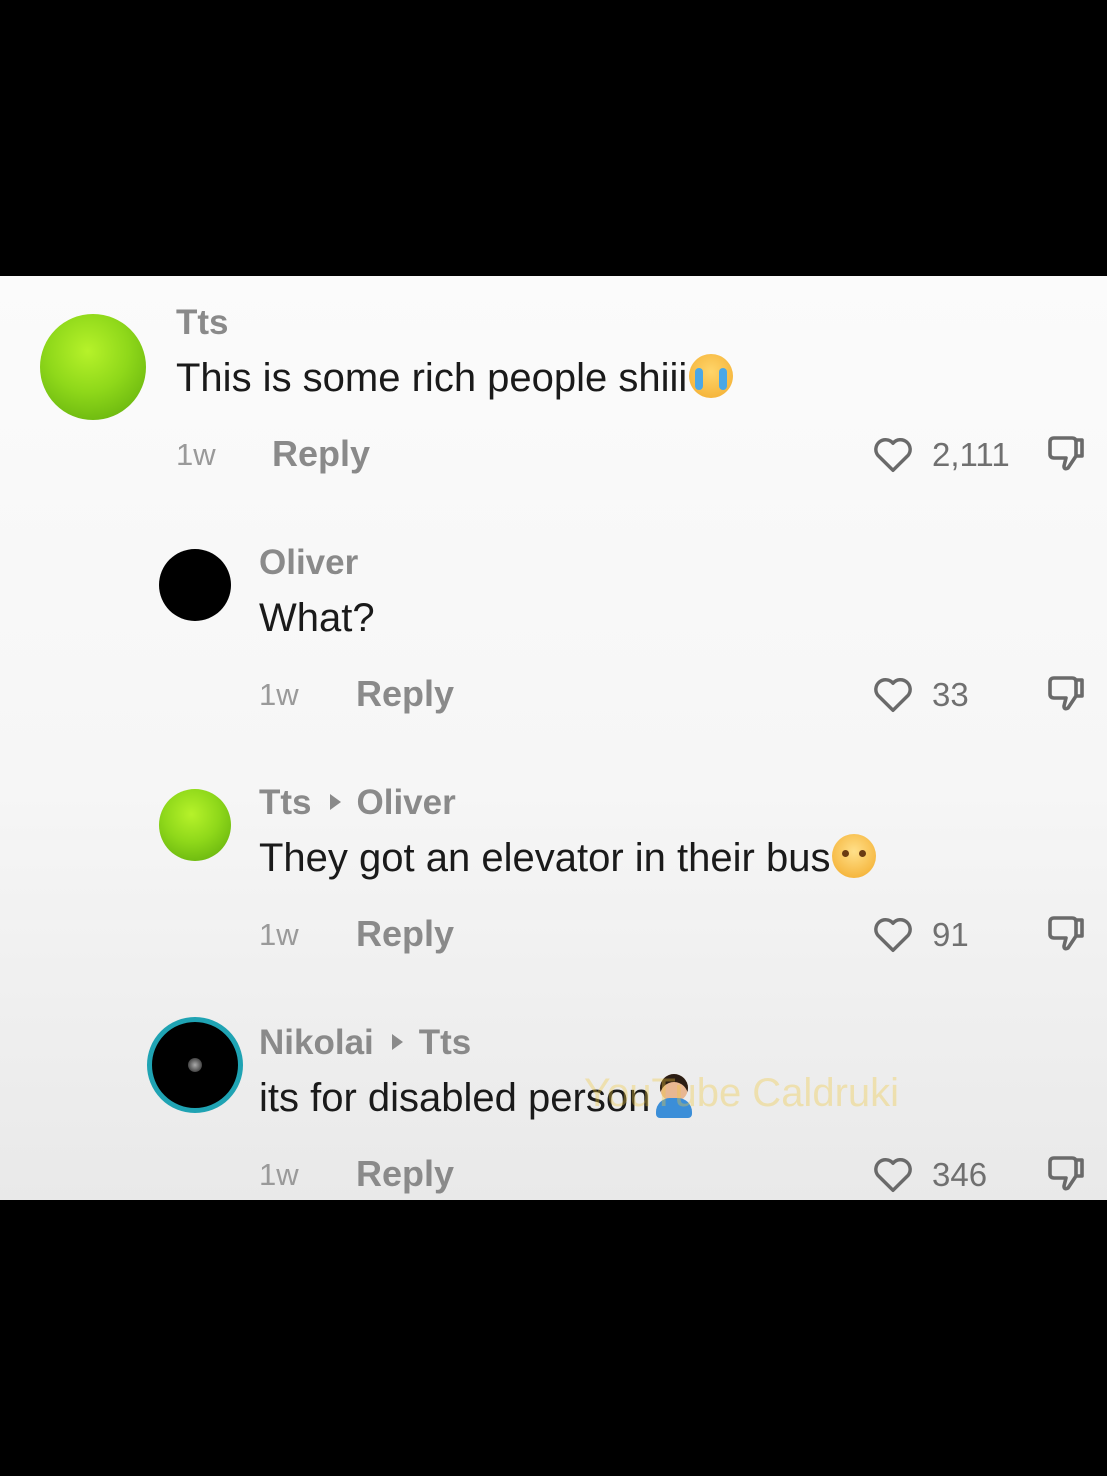 The image size is (1107, 1476). I want to click on comment-username: Nikolai Tts, so click(365, 1043).